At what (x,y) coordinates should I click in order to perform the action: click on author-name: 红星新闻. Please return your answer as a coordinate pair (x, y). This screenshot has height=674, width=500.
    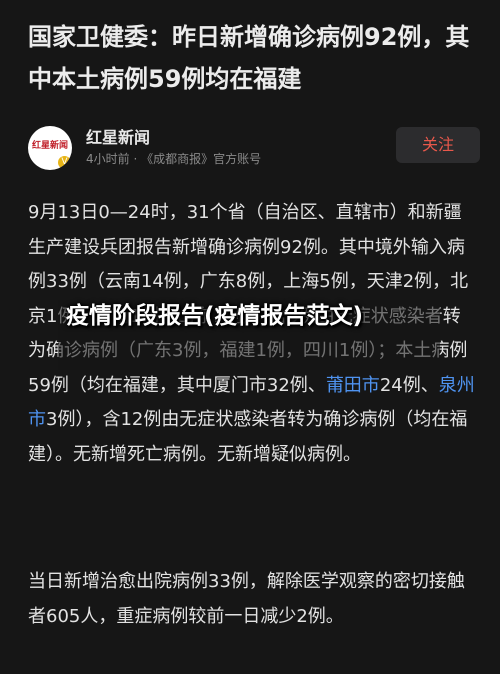
    Looking at the image, I should click on (118, 136).